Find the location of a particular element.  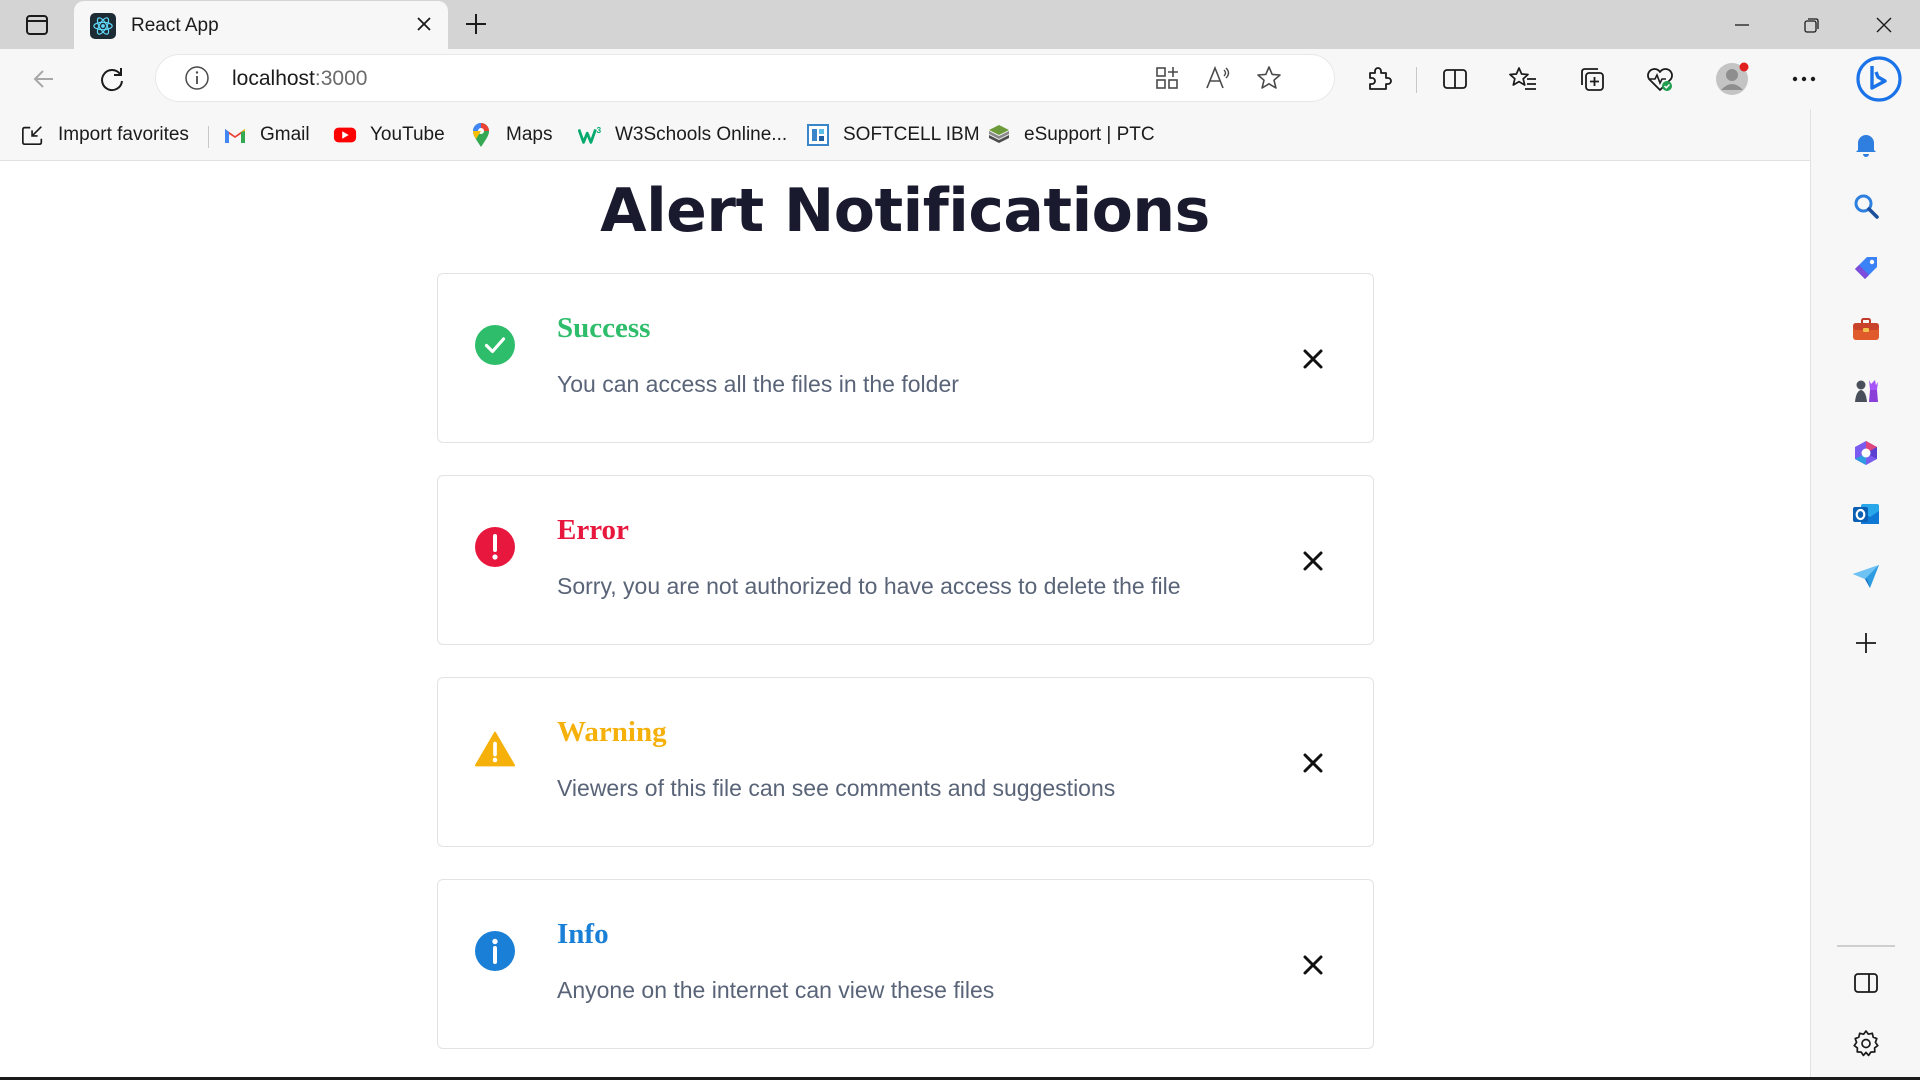

info-circle-icon is located at coordinates (495, 951).